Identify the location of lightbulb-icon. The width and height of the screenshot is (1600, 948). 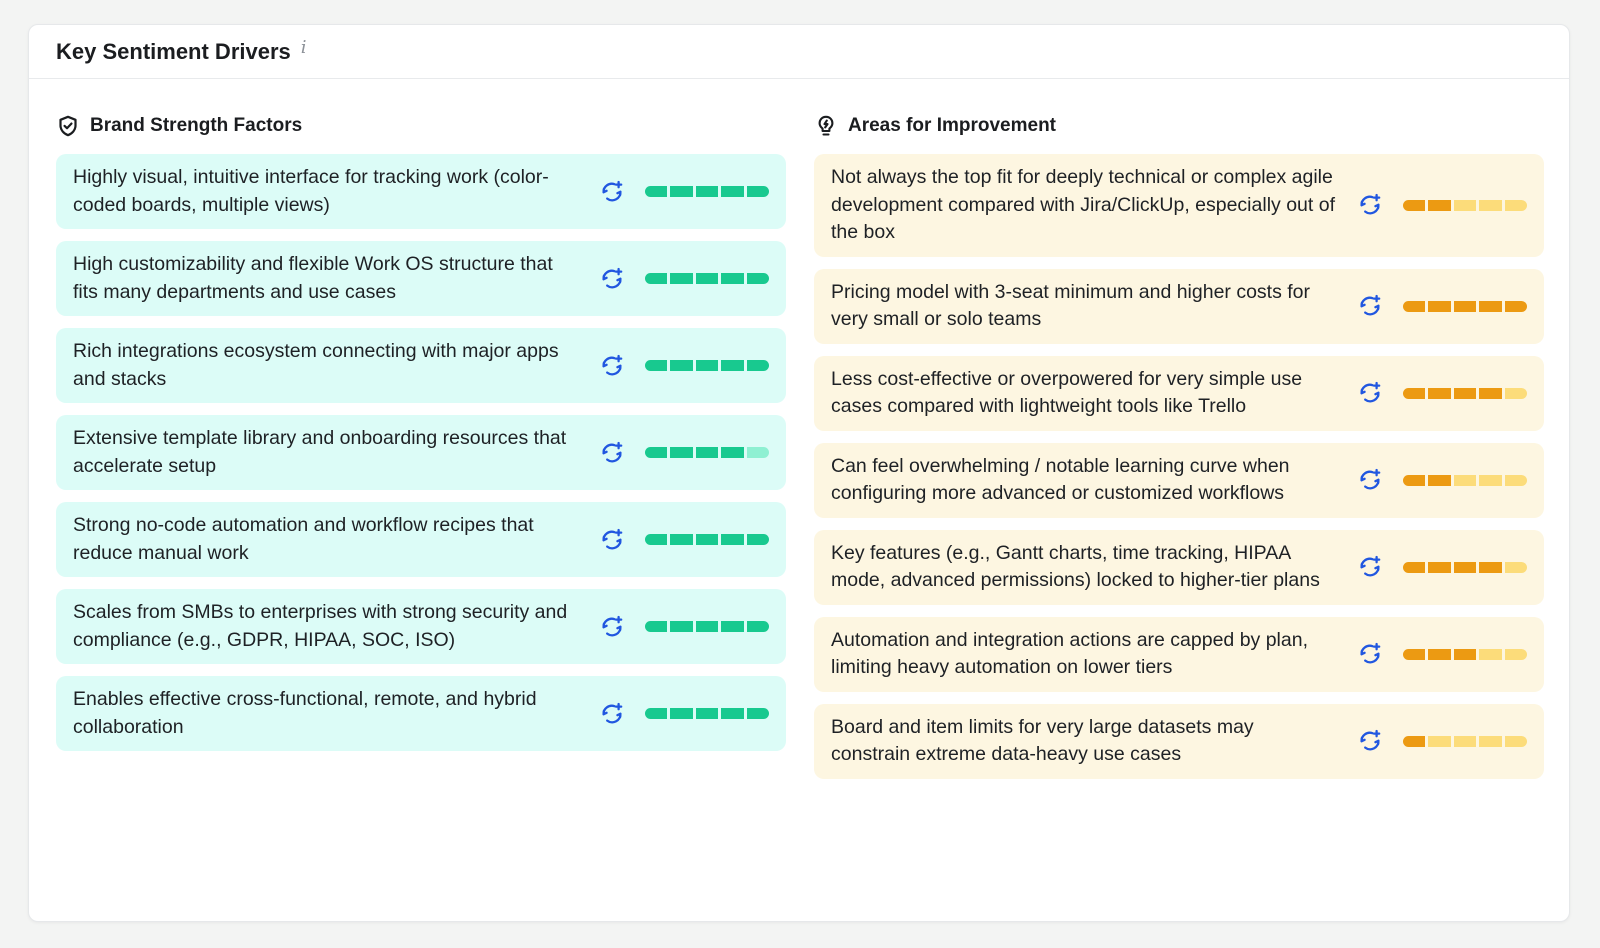
(826, 125).